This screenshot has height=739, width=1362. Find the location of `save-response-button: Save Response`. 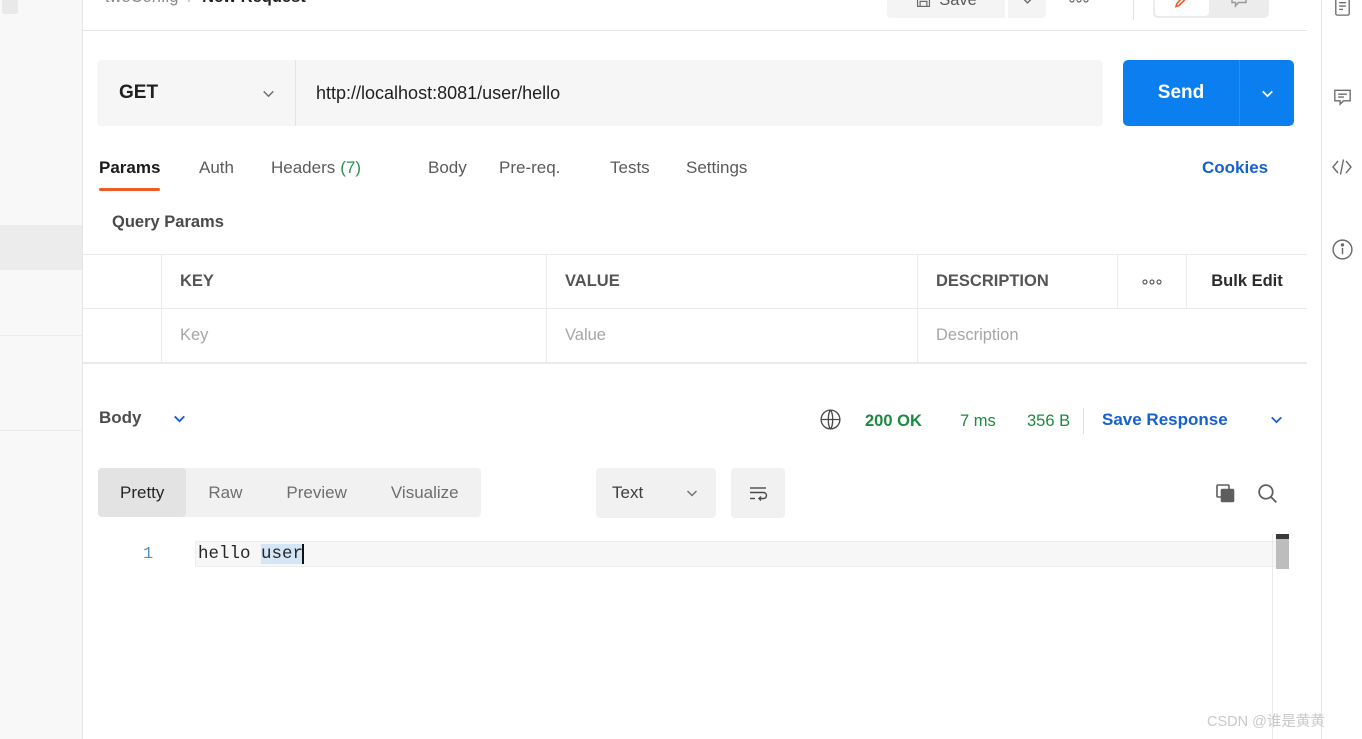

save-response-button: Save Response is located at coordinates (1165, 420).